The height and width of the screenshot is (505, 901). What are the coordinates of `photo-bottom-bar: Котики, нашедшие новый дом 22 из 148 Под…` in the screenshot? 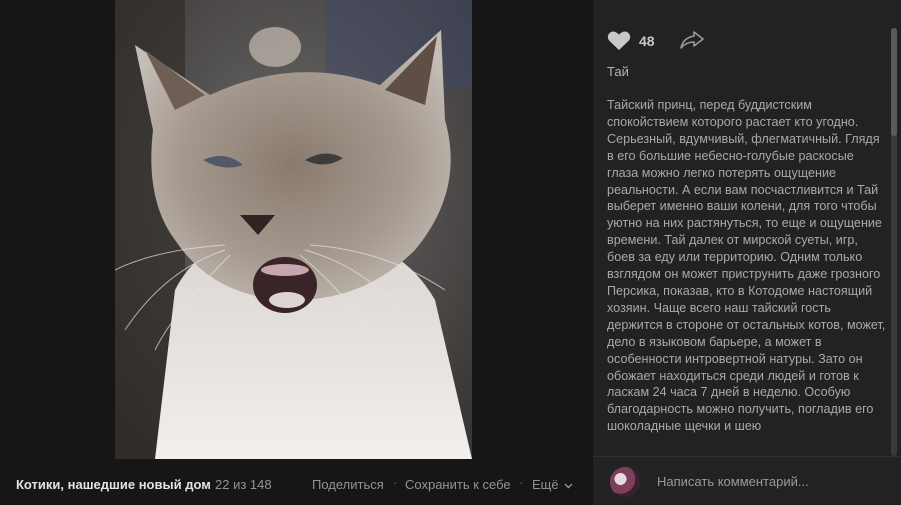 It's located at (296, 482).